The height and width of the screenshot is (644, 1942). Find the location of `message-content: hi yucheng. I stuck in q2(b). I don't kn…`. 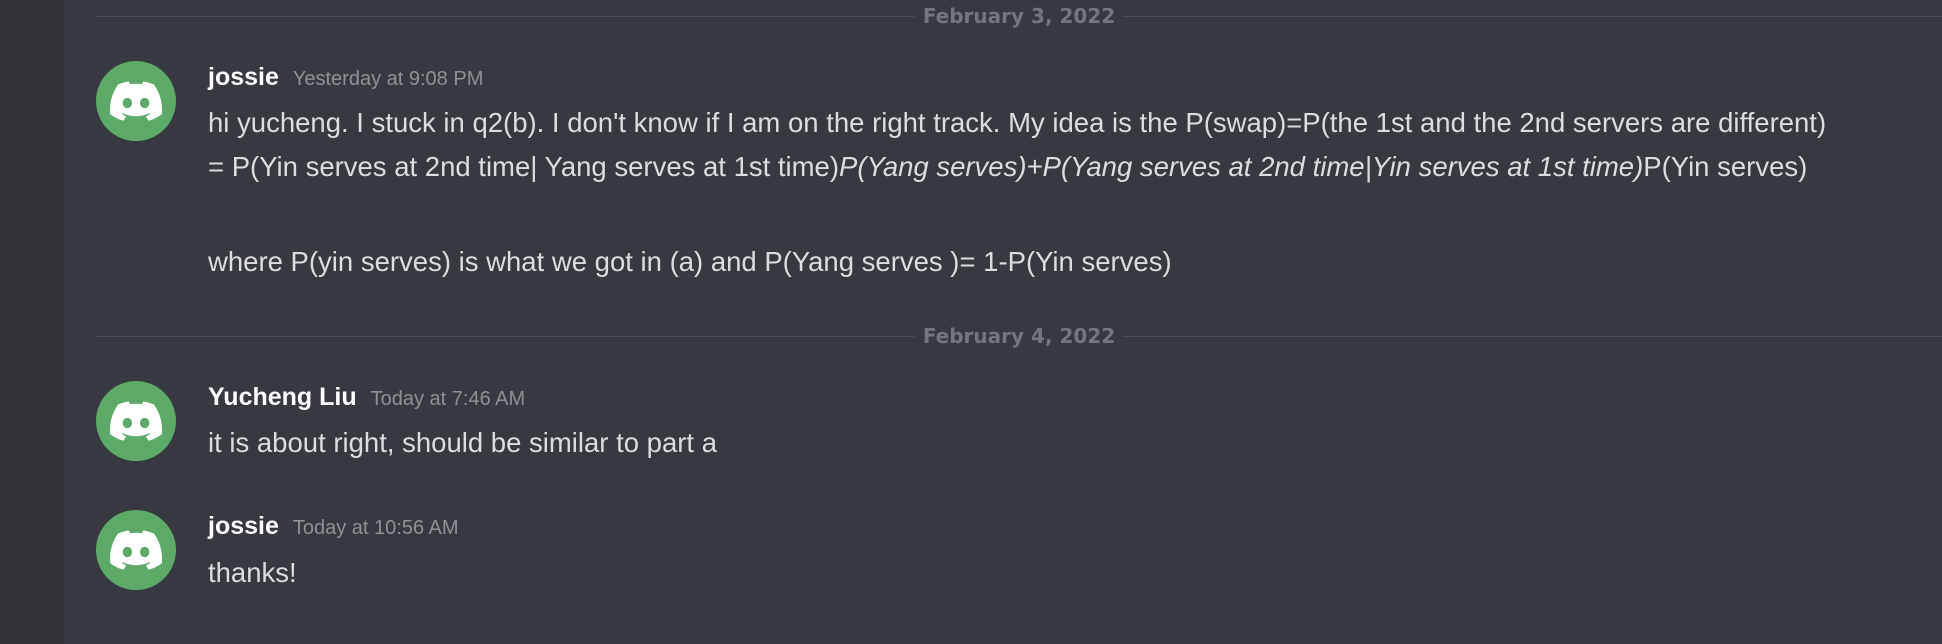

message-content: hi yucheng. I stuck in q2(b). I don't kn… is located at coordinates (1025, 145).